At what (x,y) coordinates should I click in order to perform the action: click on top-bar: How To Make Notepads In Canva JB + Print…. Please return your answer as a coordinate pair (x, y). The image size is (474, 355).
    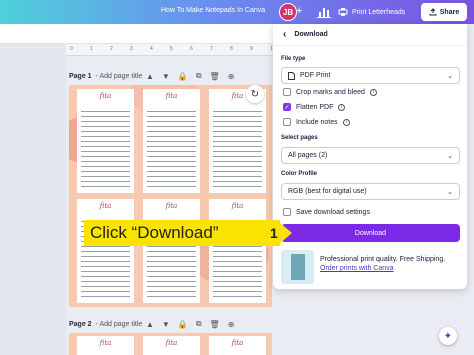
    Looking at the image, I should click on (237, 12).